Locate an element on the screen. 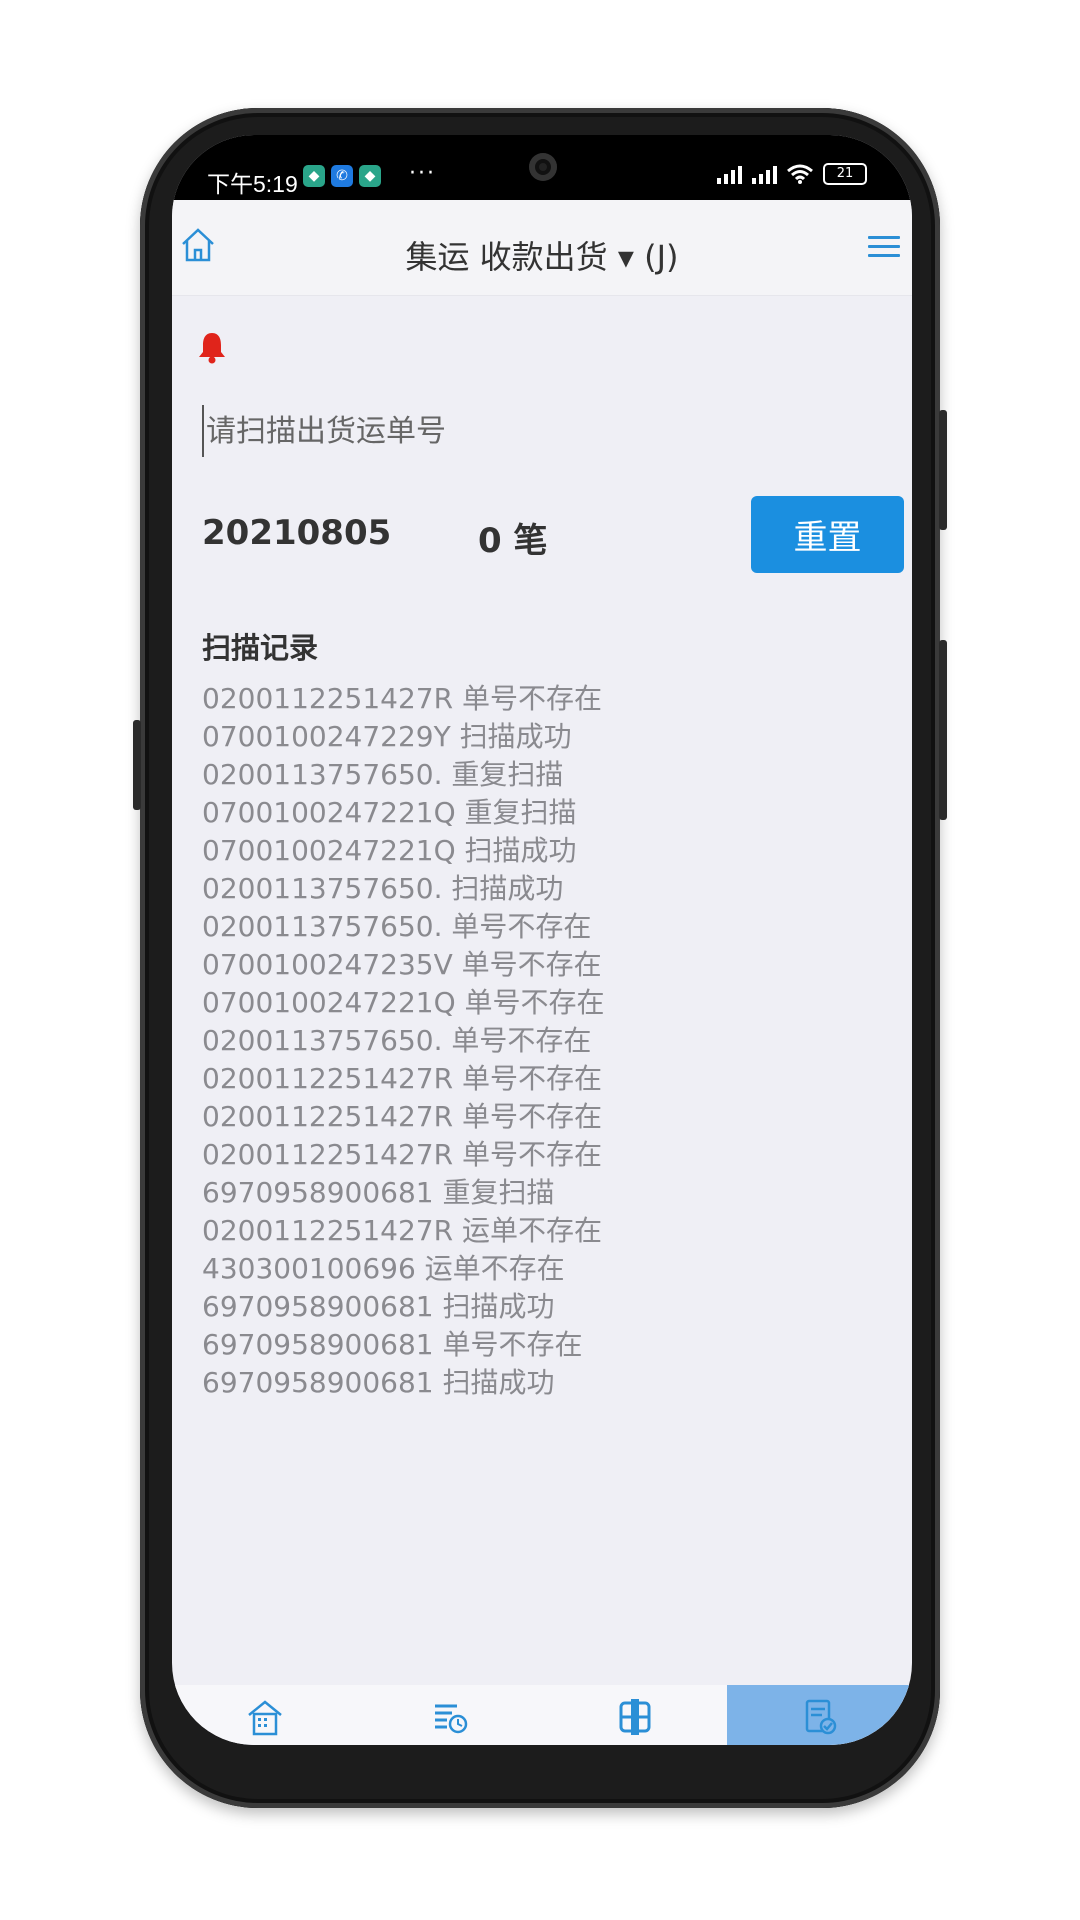 This screenshot has width=1080, height=1920. records-title: 扫描记录 is located at coordinates (260, 648).